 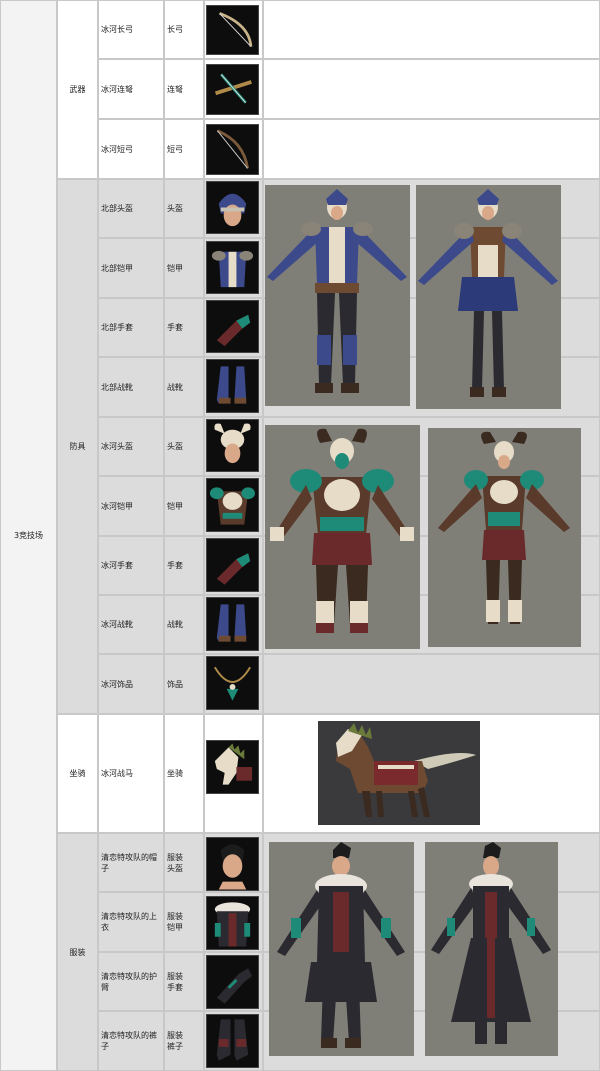 I want to click on outfit-female-model, so click(x=491, y=943).